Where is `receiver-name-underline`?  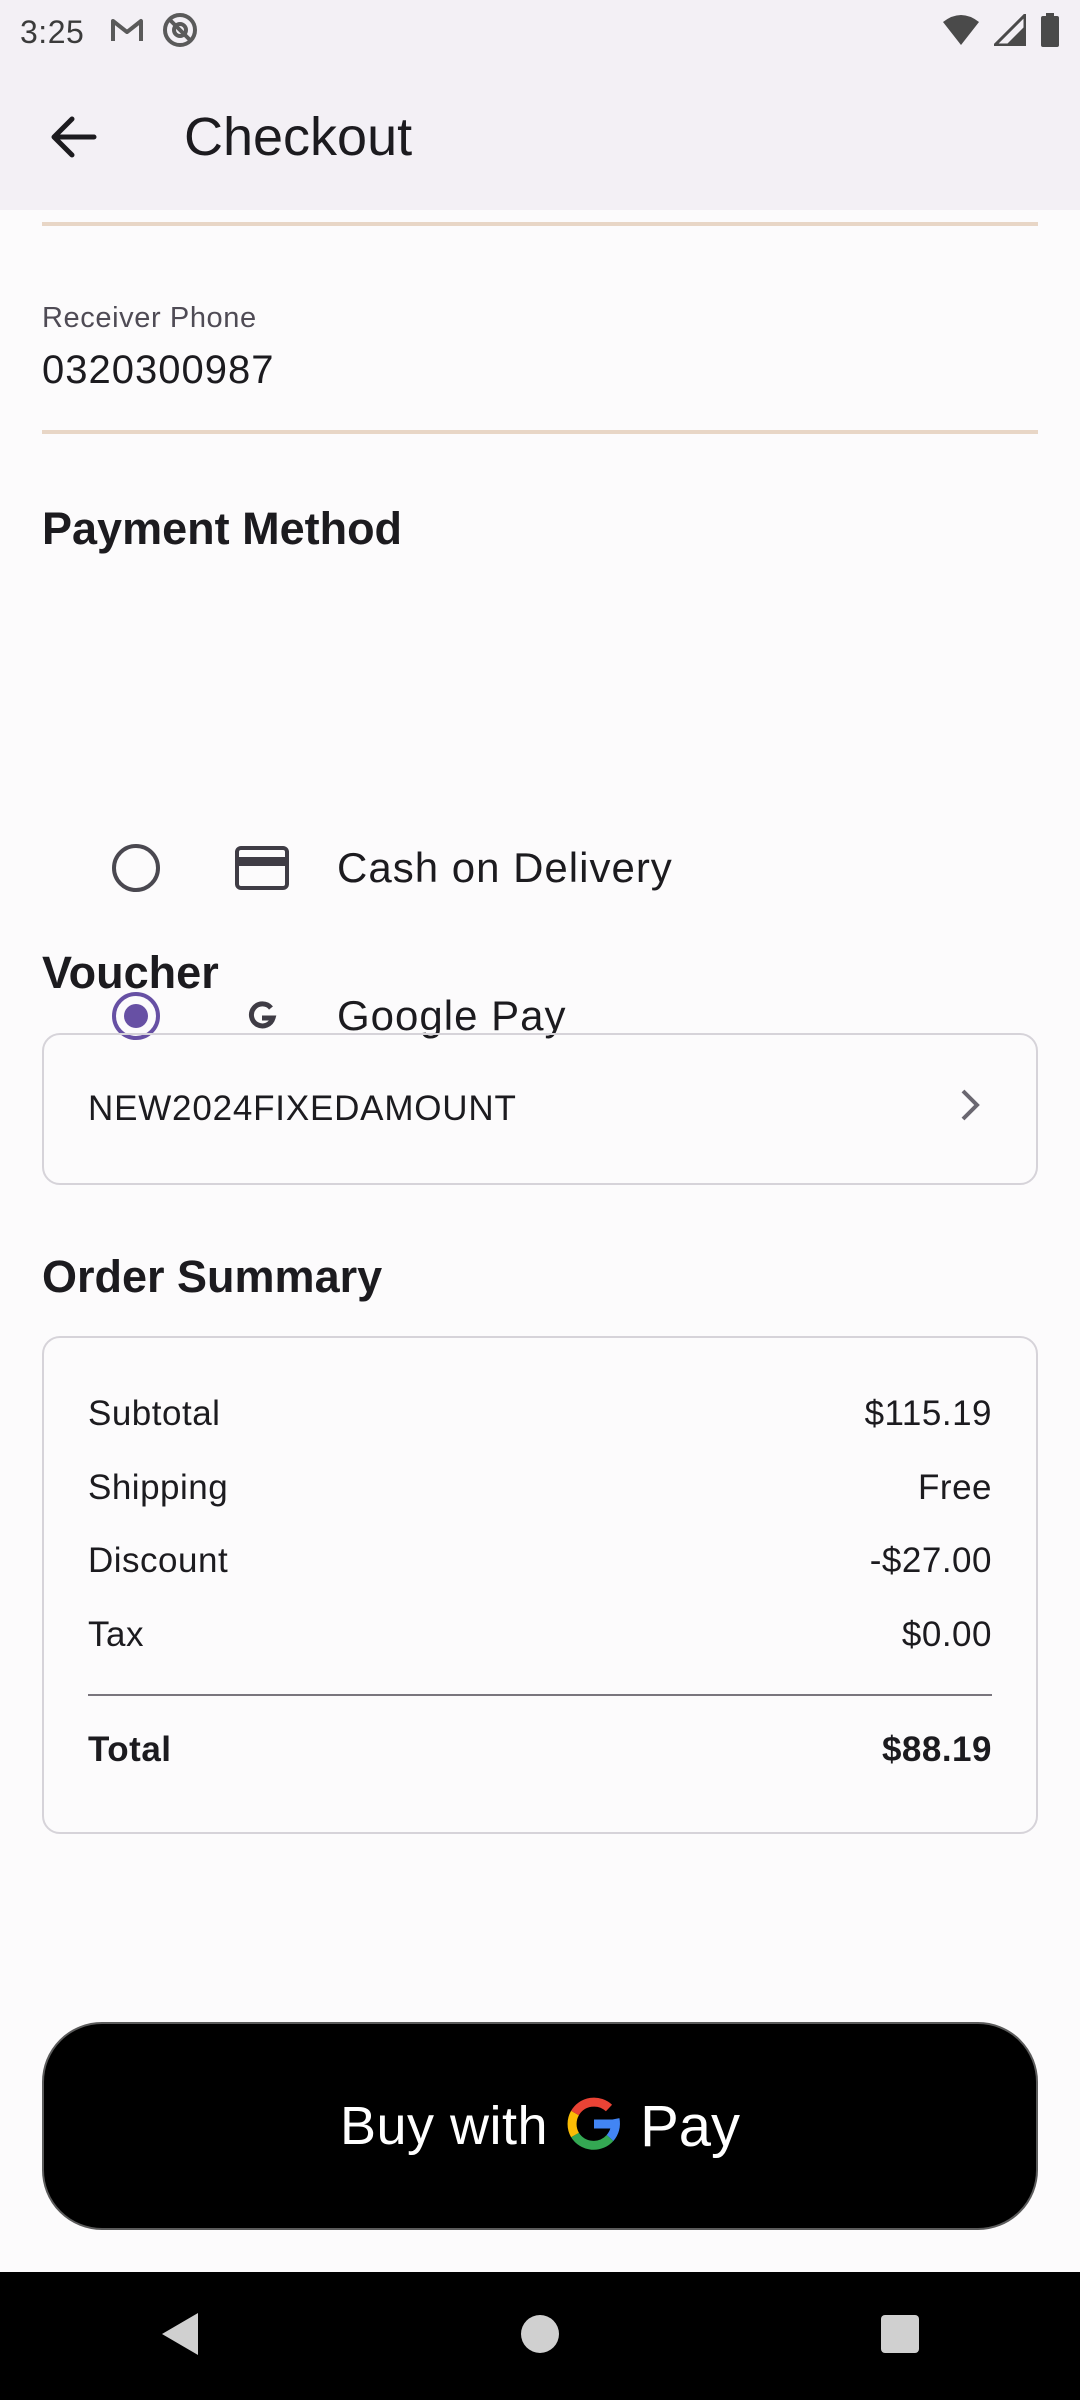 receiver-name-underline is located at coordinates (540, 224).